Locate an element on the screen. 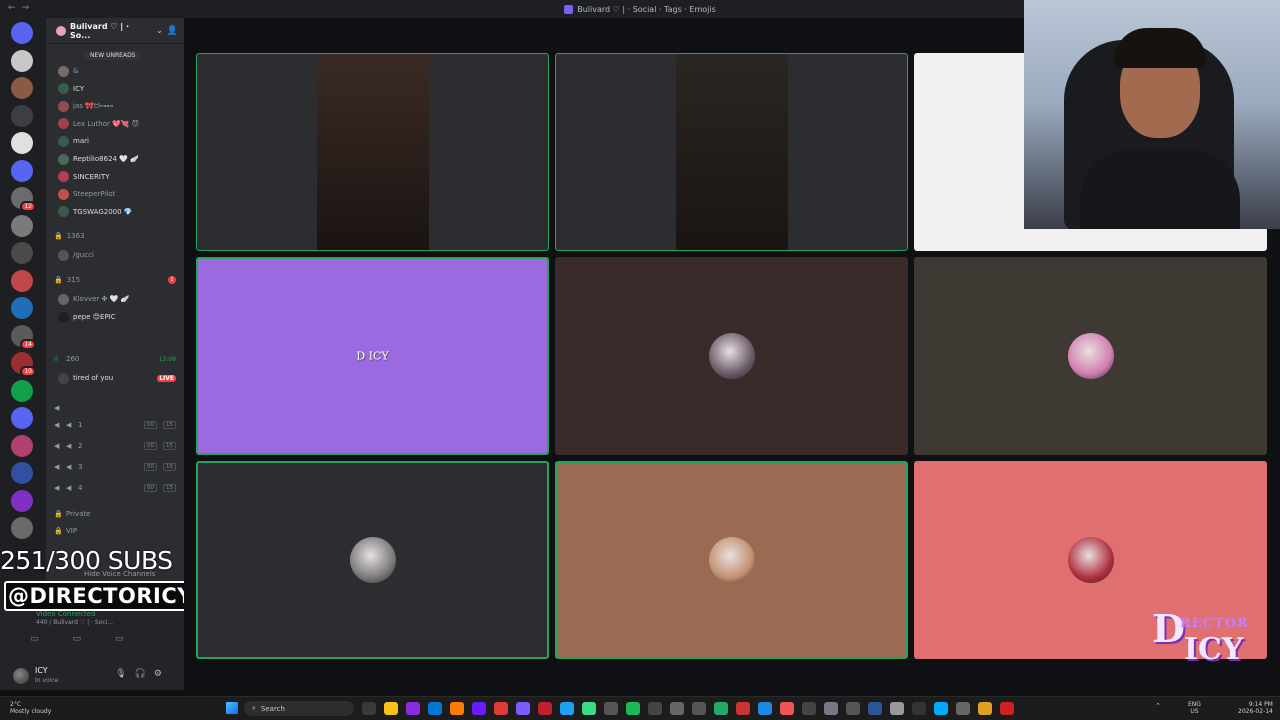 Image resolution: width=1280 pixels, height=720 pixels. video-tile-4: D ICY is located at coordinates (372, 356).